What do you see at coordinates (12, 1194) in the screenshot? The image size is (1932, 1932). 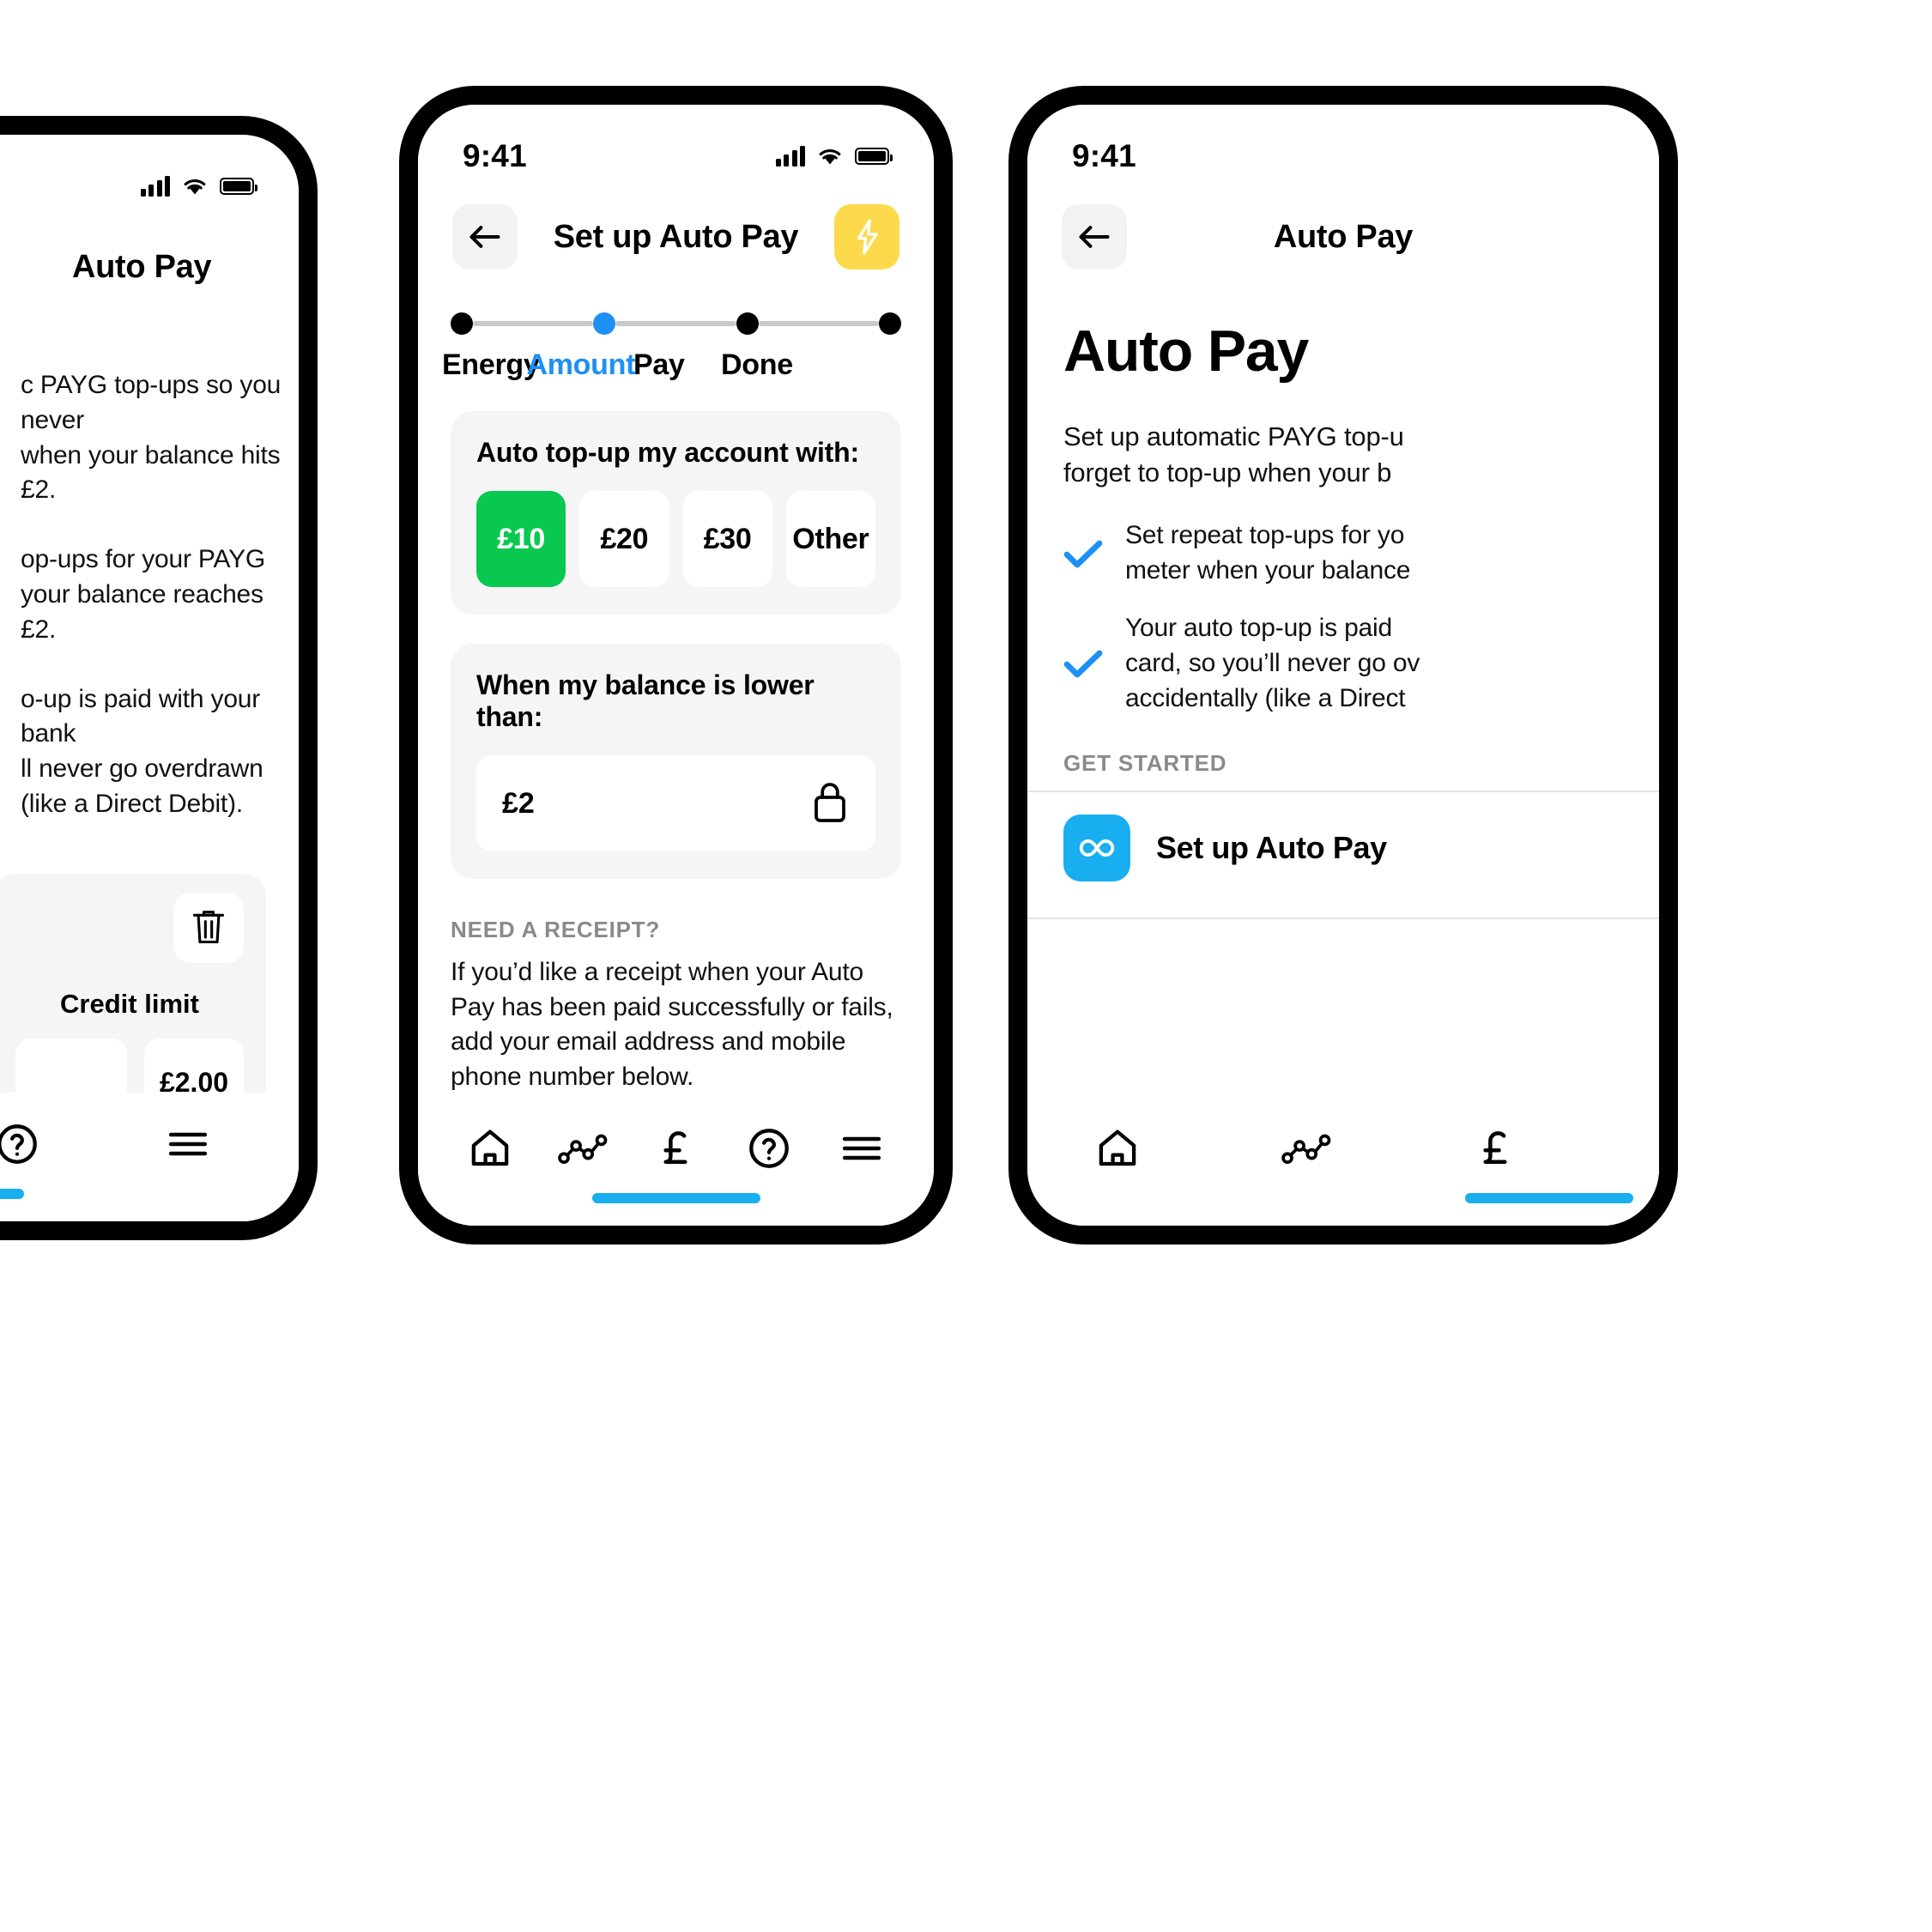 I see `left-home-indicator` at bounding box center [12, 1194].